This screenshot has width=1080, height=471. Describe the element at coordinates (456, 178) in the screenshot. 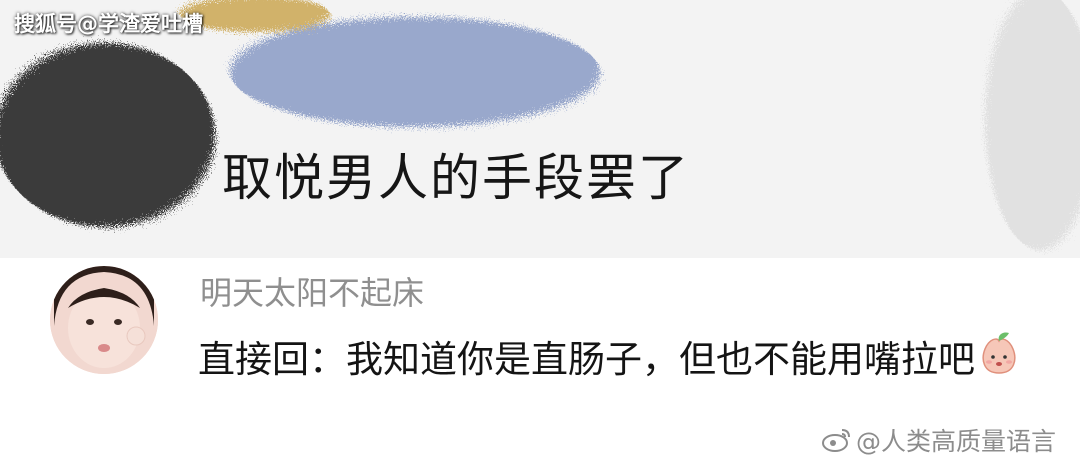

I see `post-snippet-text: 取悦男人的手段罢了` at that location.